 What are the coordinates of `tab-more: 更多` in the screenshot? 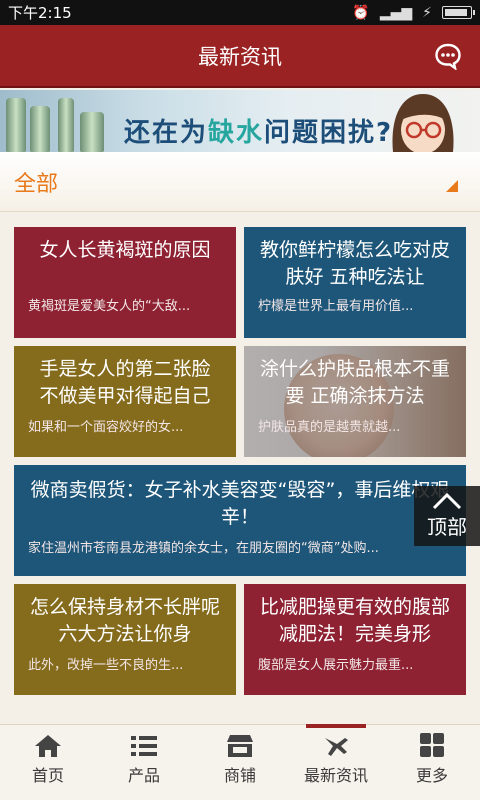 It's located at (432, 762).